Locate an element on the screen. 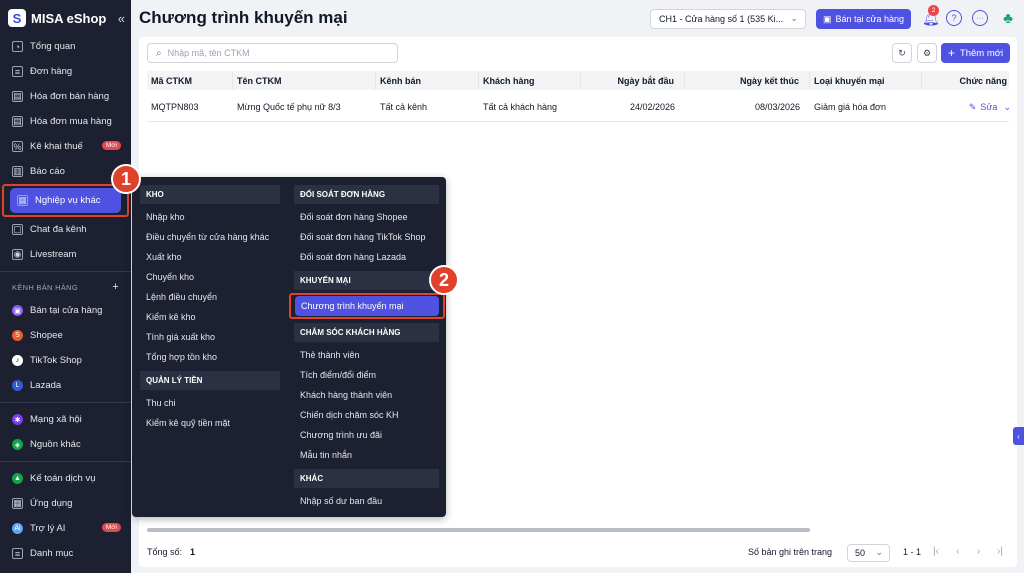 The height and width of the screenshot is (573, 1024). sidebar-item-tong-quan: ◔ Tổng quan is located at coordinates (65, 46).